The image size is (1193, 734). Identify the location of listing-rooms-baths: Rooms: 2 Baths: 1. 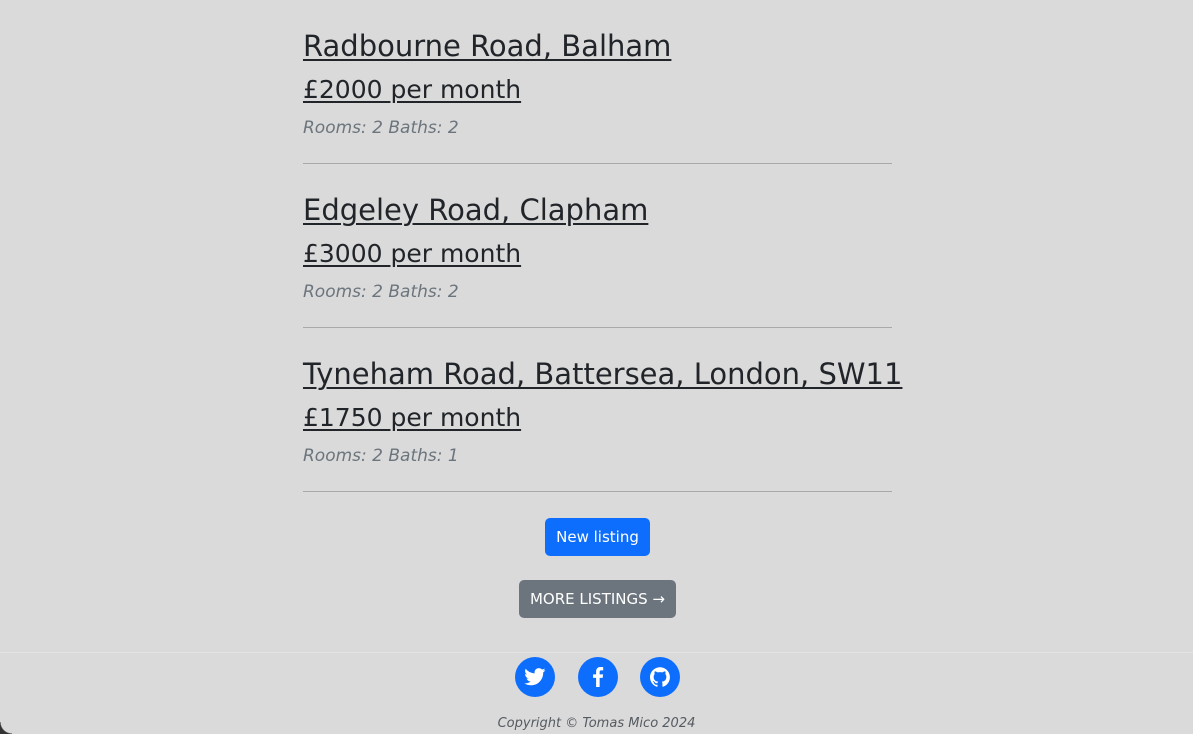
(381, 456).